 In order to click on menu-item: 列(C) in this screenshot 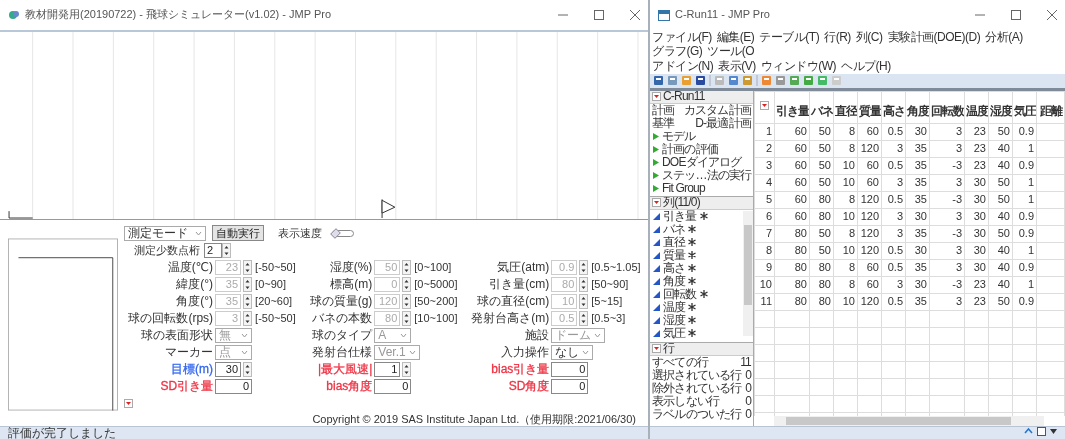, I will do `click(869, 37)`.